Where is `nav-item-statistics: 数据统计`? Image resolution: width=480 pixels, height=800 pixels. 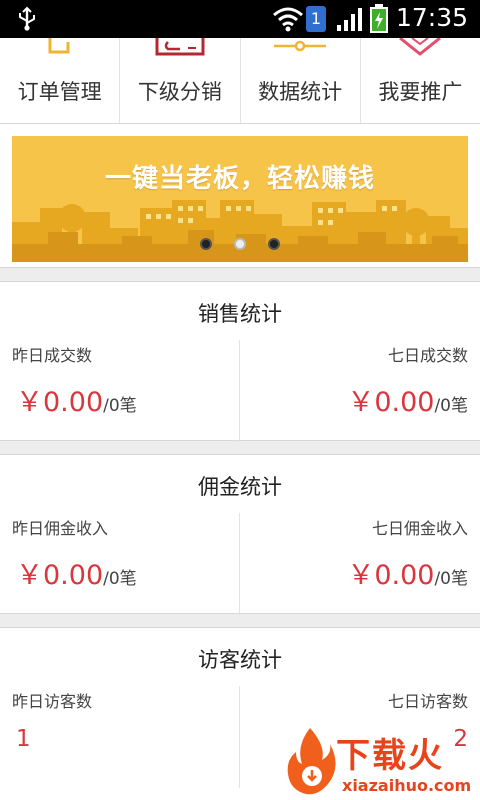 nav-item-statistics: 数据统计 is located at coordinates (301, 80).